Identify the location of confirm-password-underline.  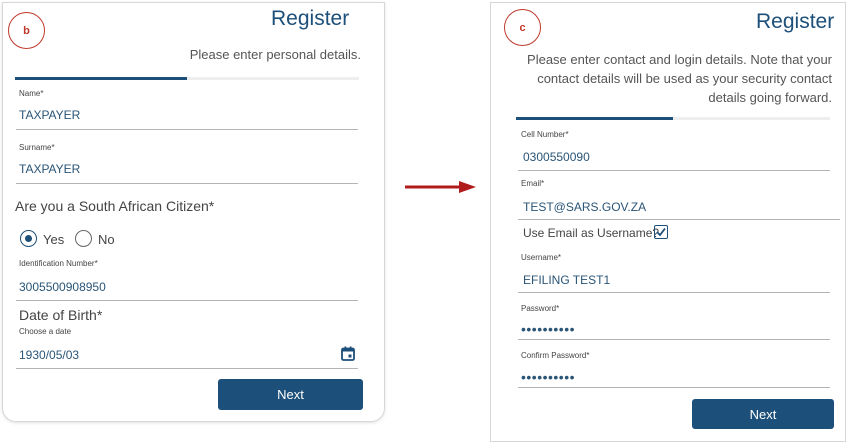
(674, 387).